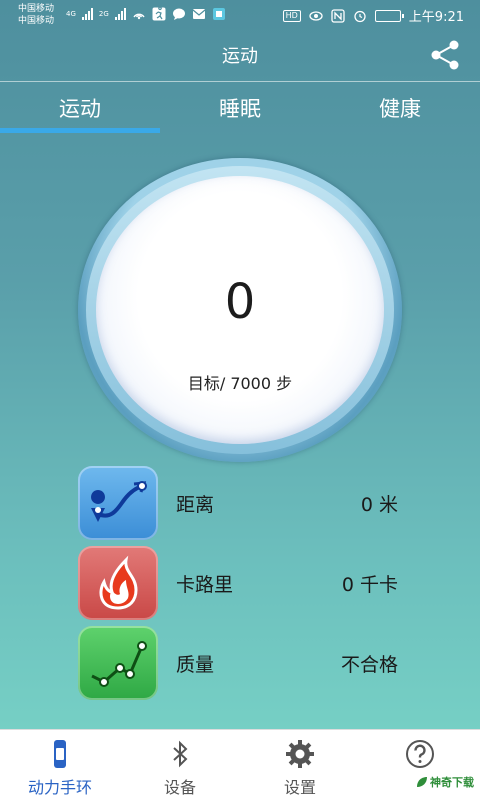 This screenshot has height=800, width=480. I want to click on nav-help: 神奇下载, so click(420, 765).